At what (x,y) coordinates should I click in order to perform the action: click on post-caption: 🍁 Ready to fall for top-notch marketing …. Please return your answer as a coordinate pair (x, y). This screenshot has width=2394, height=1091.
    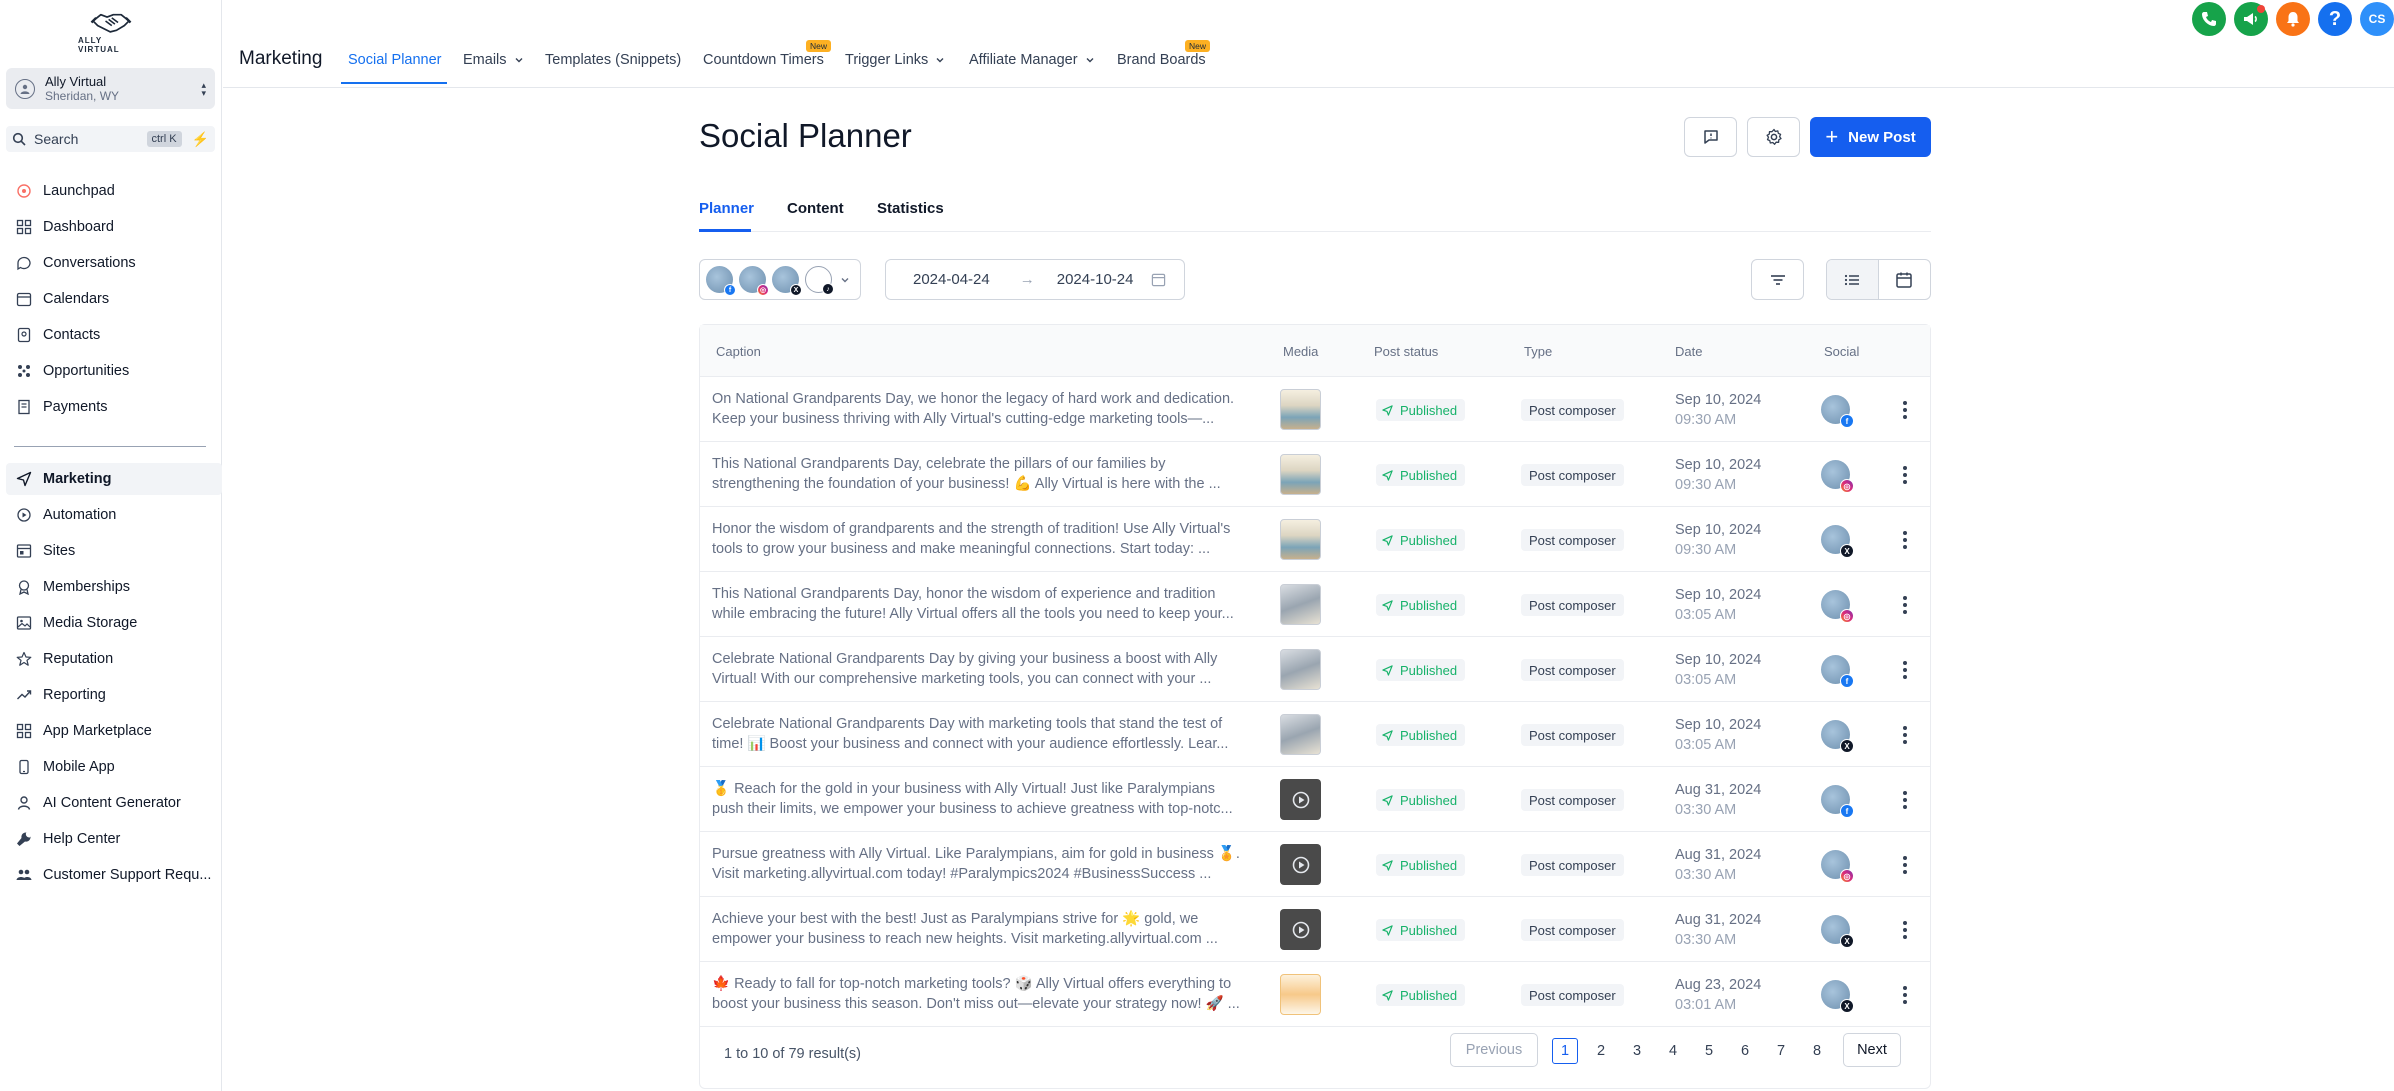
    Looking at the image, I should click on (989, 994).